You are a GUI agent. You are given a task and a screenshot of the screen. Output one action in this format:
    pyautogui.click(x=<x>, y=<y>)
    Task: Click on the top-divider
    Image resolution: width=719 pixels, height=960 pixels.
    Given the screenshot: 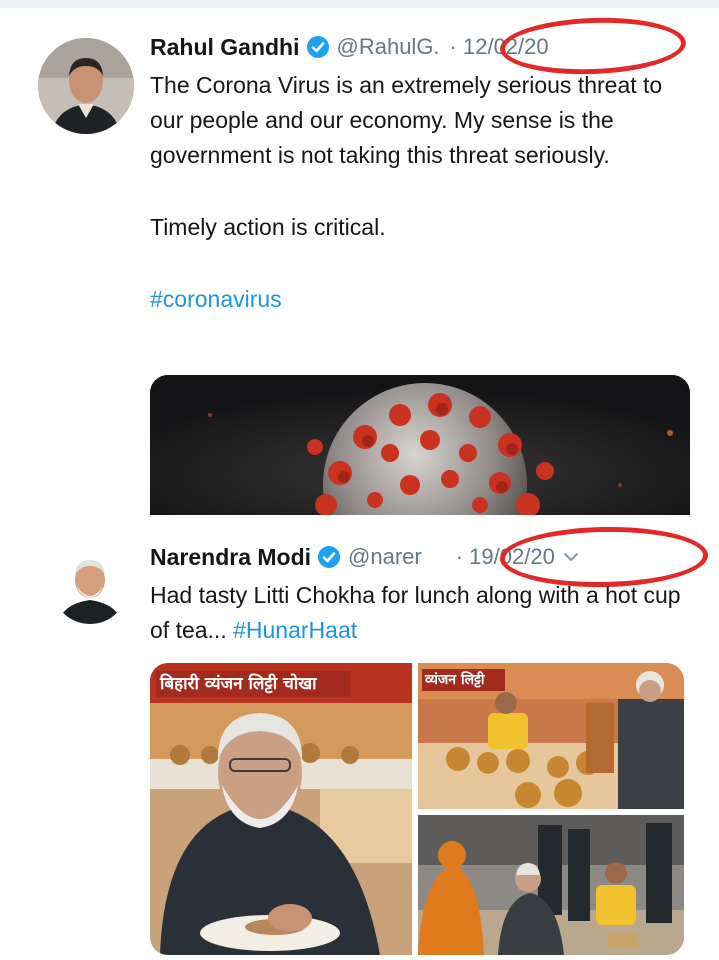 What is the action you would take?
    pyautogui.click(x=359, y=4)
    